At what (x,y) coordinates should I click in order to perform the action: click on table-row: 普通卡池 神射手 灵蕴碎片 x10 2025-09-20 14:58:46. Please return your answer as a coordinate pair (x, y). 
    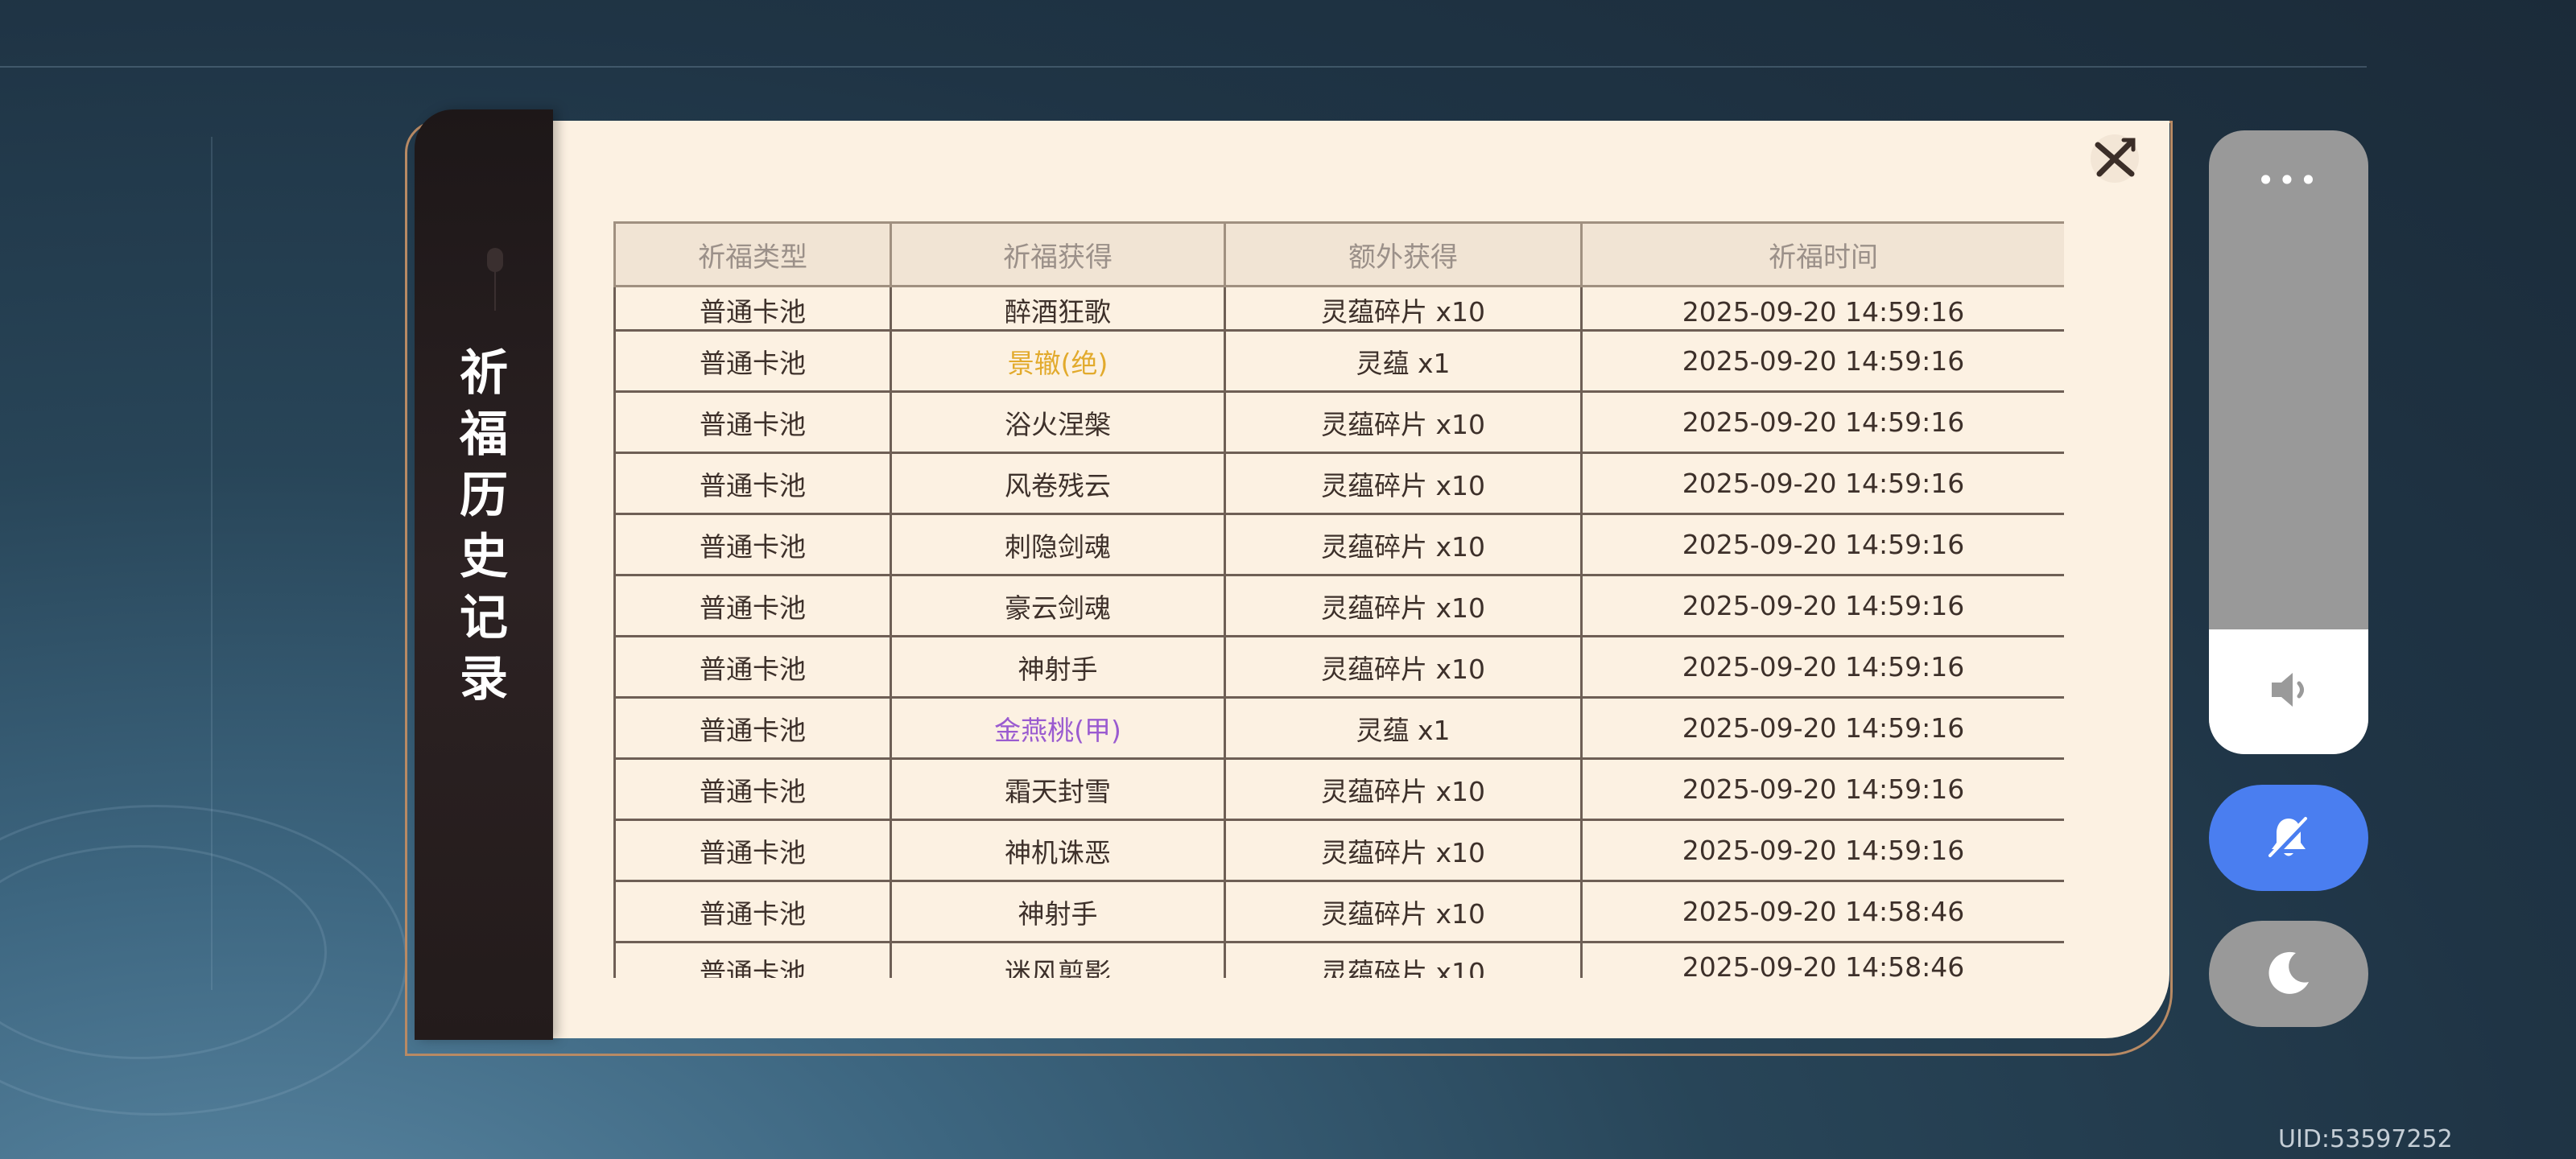
    Looking at the image, I should click on (1338, 911).